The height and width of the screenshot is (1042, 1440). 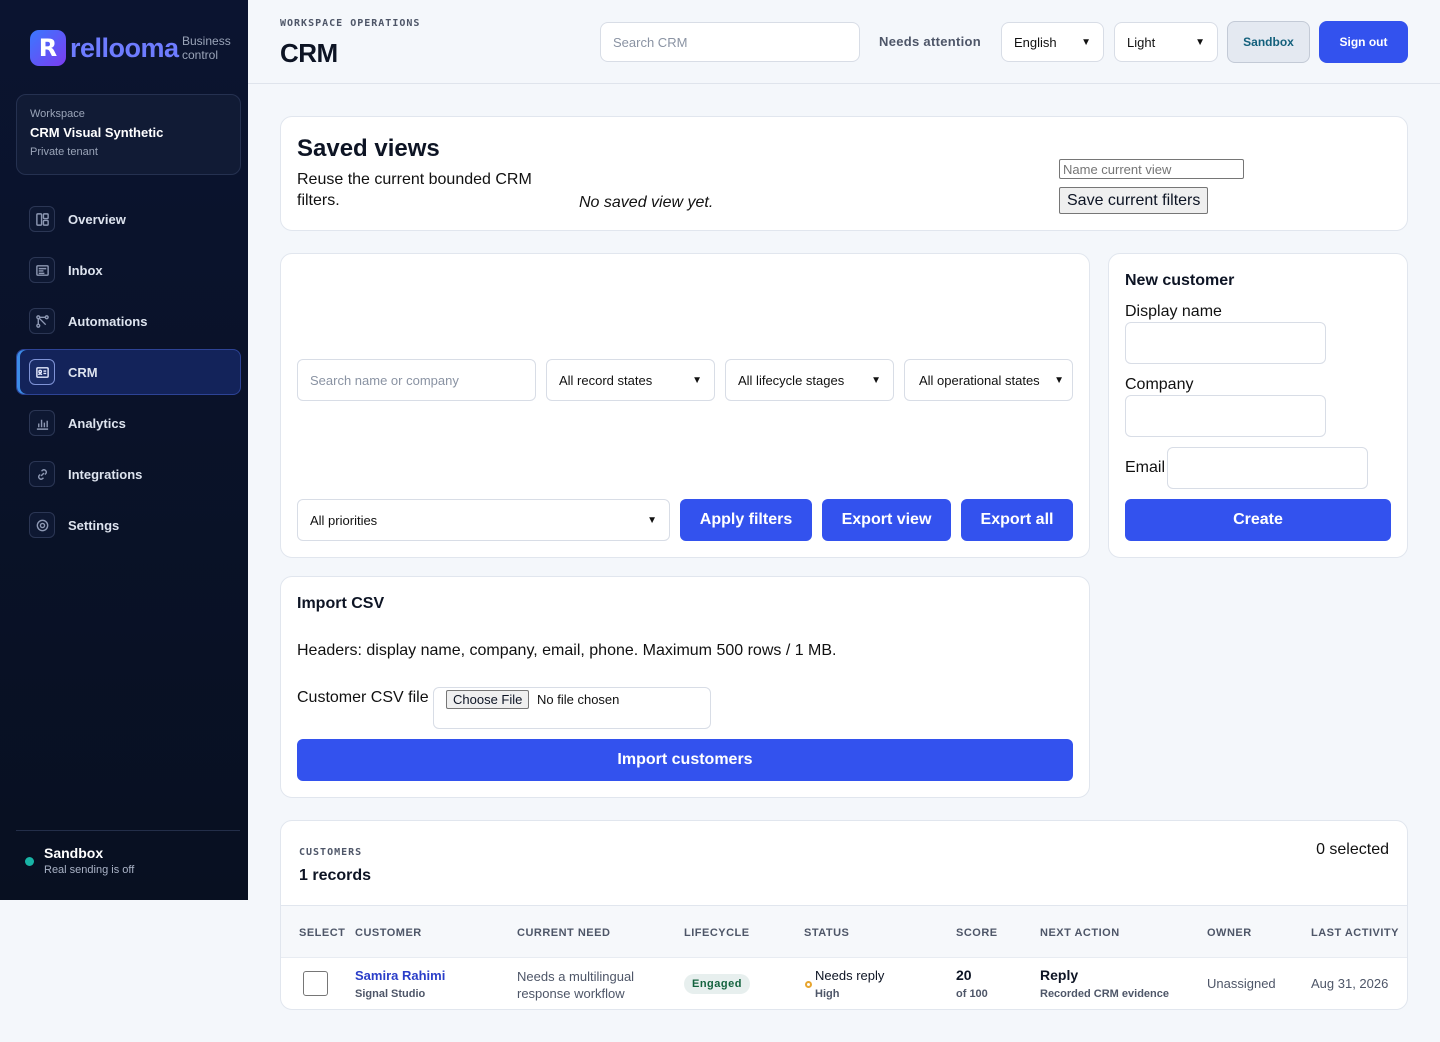 I want to click on lifecycle-select: All lifecycle stages ▼, so click(x=809, y=380).